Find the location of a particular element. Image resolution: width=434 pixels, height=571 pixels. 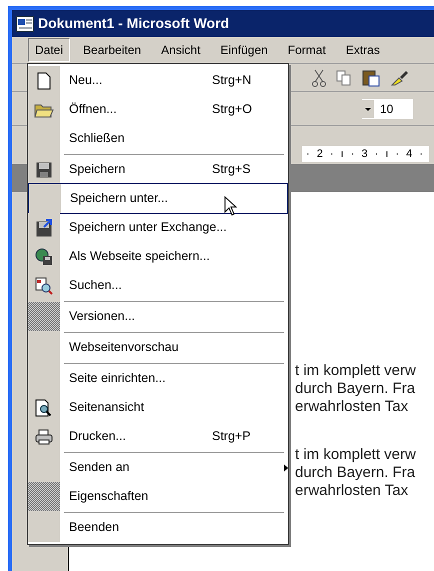

folder-icon is located at coordinates (44, 110).